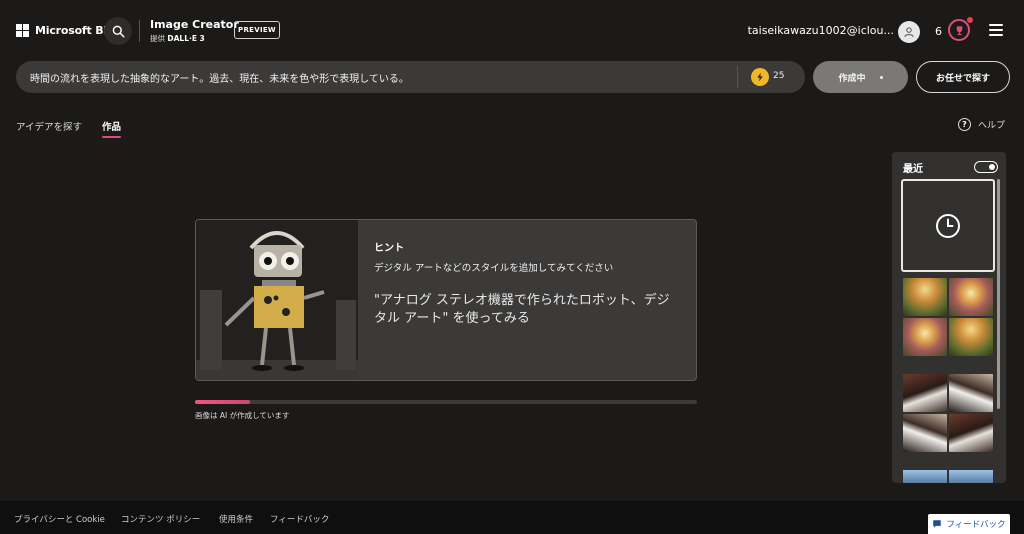 The height and width of the screenshot is (534, 1024). I want to click on hamburger-menu-button, so click(996, 30).